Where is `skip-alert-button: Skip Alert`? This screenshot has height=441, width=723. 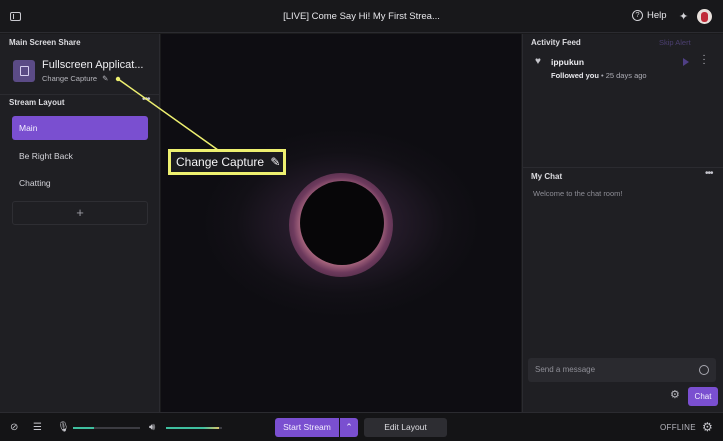 skip-alert-button: Skip Alert is located at coordinates (675, 42).